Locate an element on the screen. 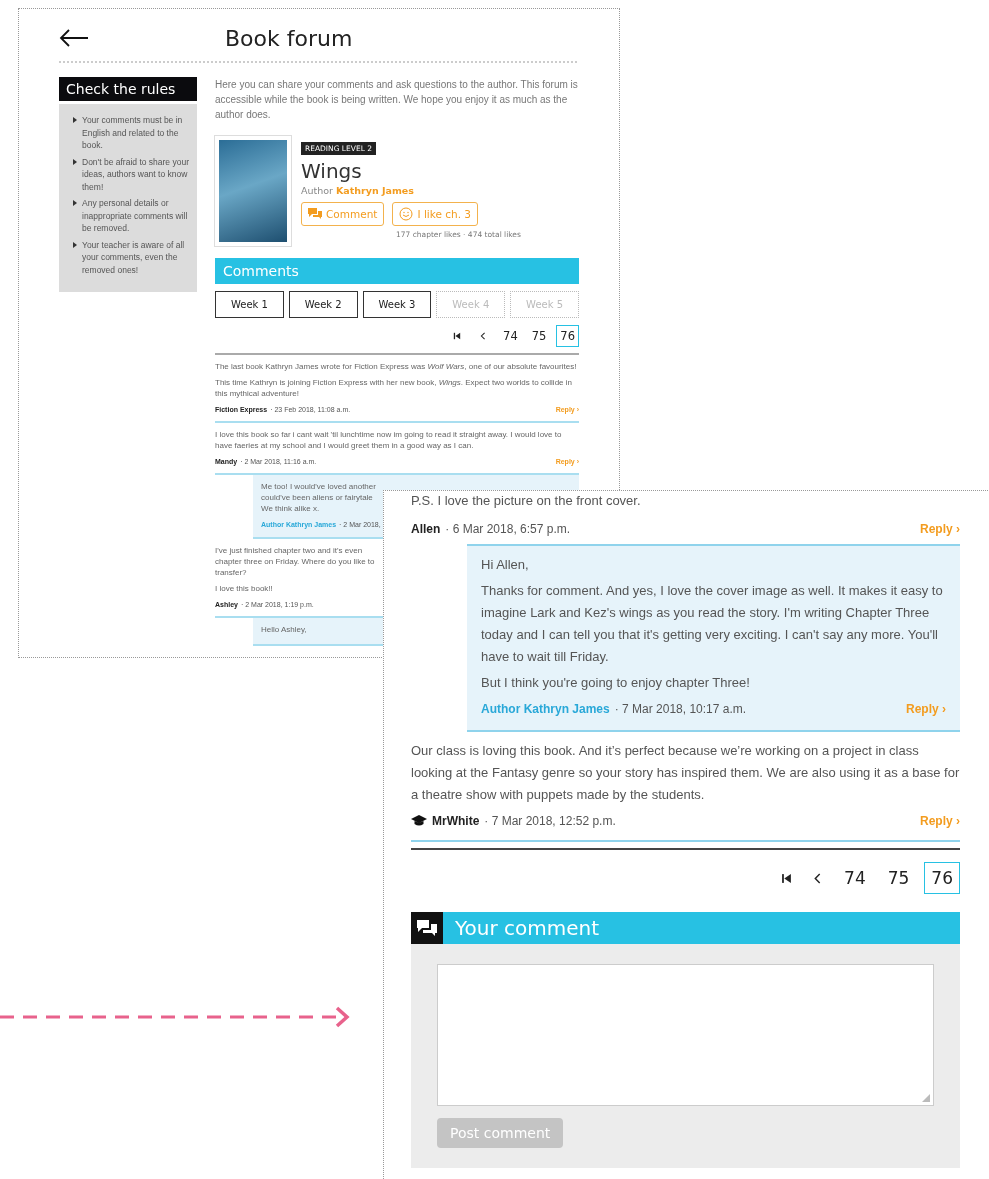 This screenshot has height=1179, width=989. back-arrow-icon is located at coordinates (74, 38).